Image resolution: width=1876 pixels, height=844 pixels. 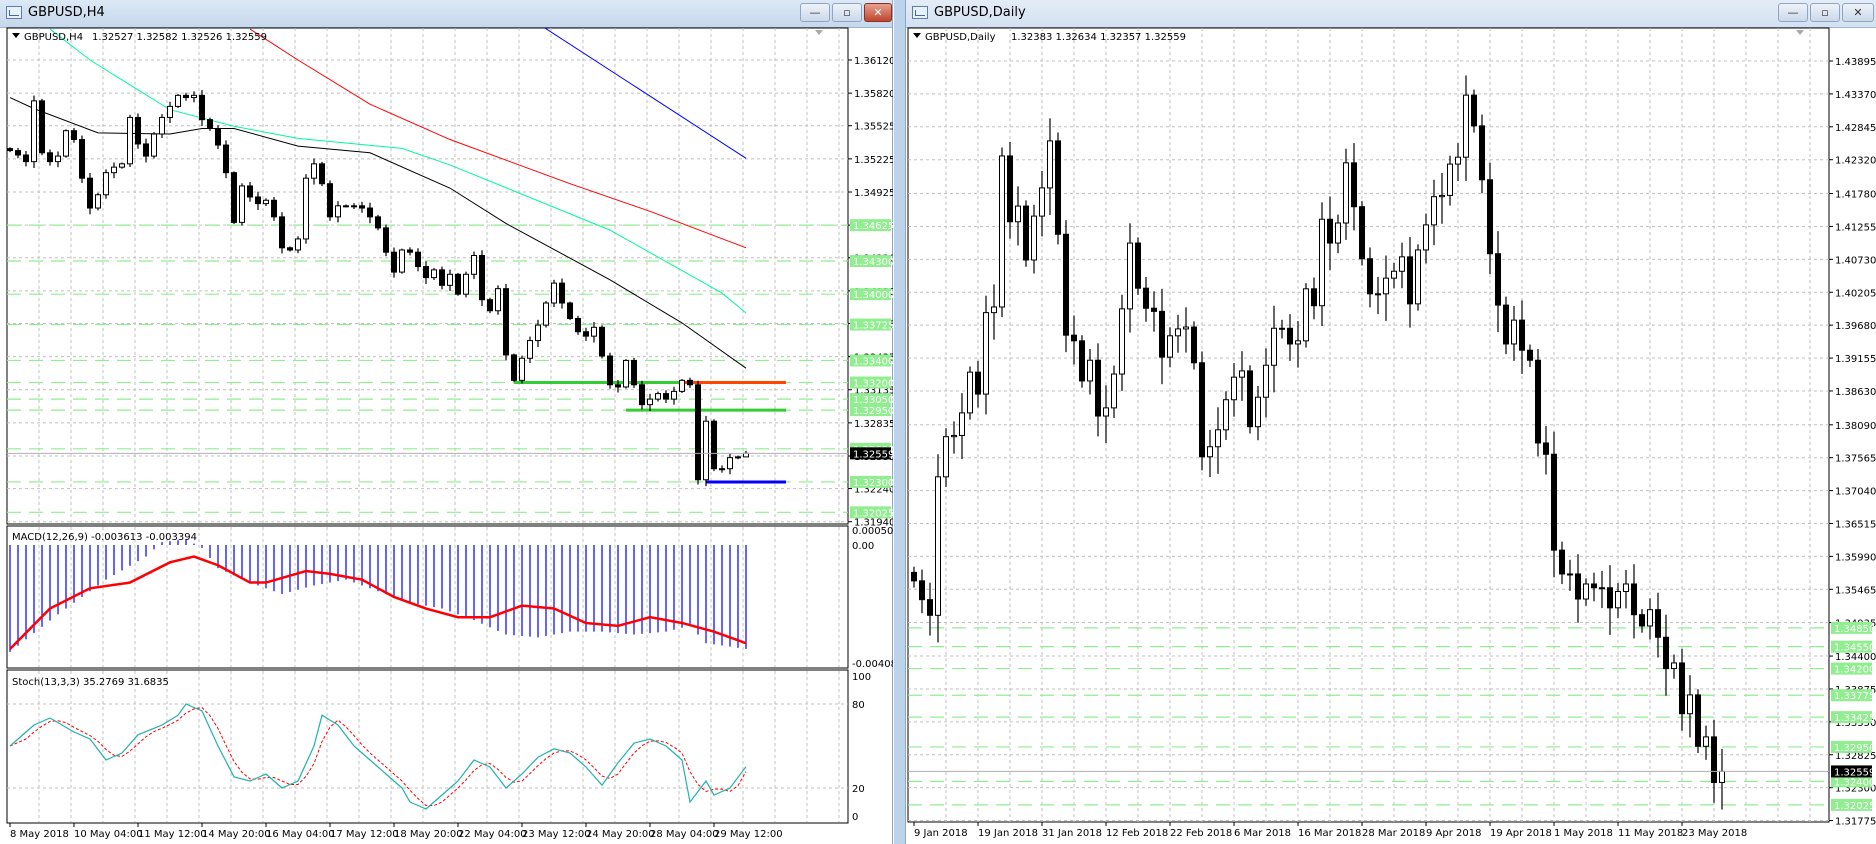 I want to click on stoch-signal-line, so click(x=378, y=756).